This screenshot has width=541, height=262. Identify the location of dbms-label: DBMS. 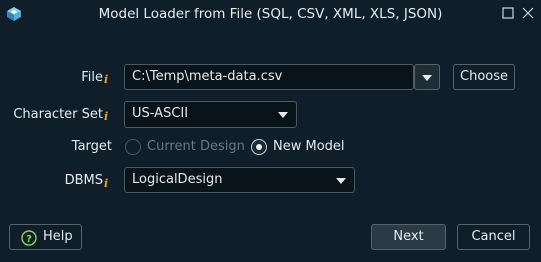
(83, 180).